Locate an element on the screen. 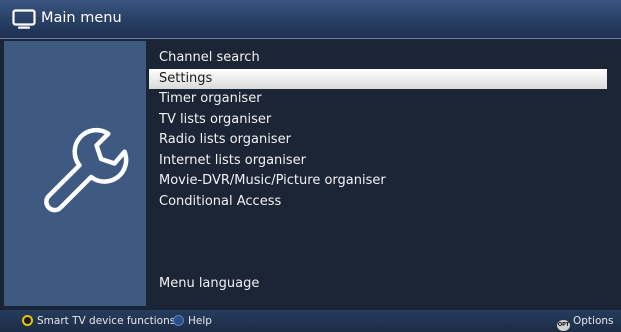 The width and height of the screenshot is (621, 332). footer-options-label: Options is located at coordinates (593, 321).